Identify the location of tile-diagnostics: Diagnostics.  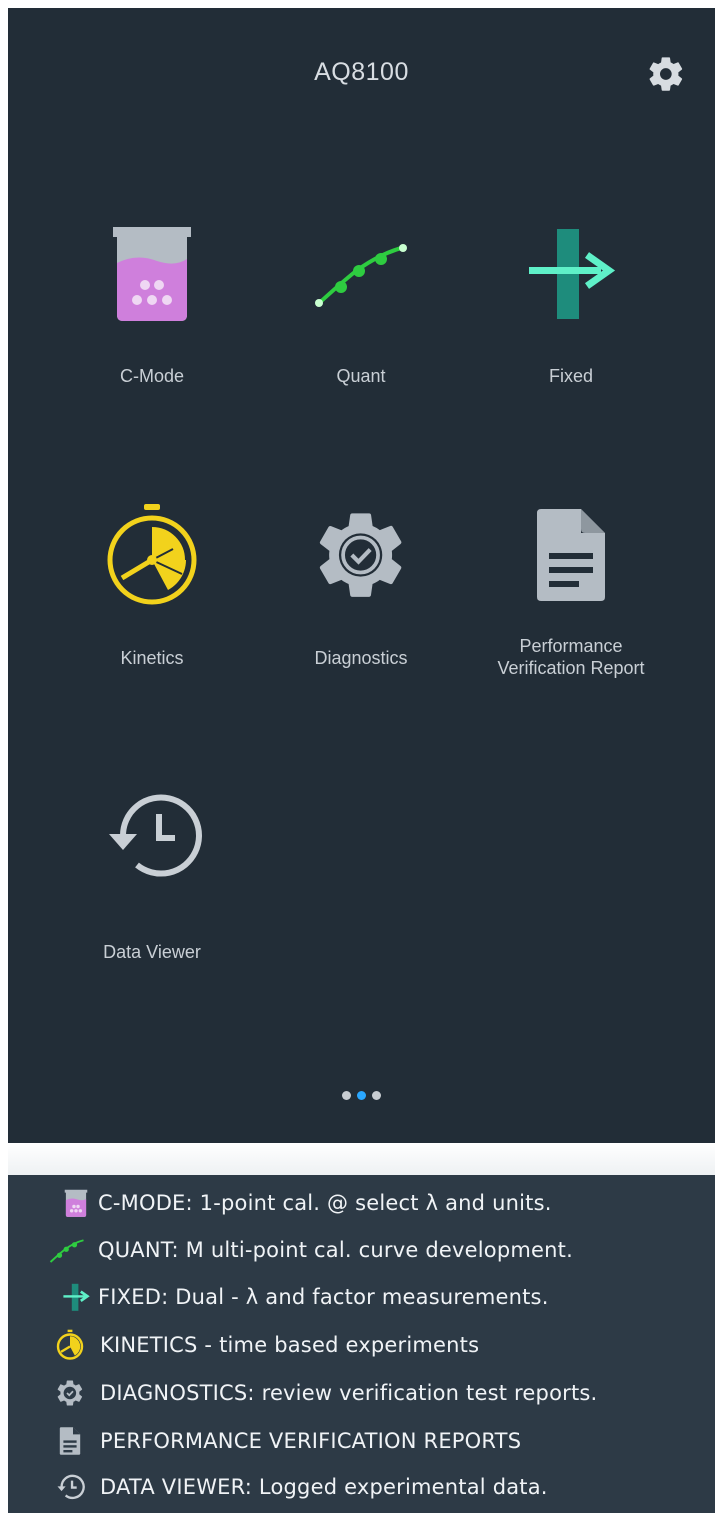
(361, 610).